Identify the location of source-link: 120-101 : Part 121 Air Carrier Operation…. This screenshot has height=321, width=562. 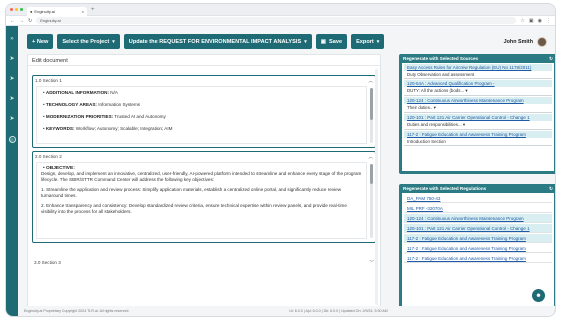
(478, 117).